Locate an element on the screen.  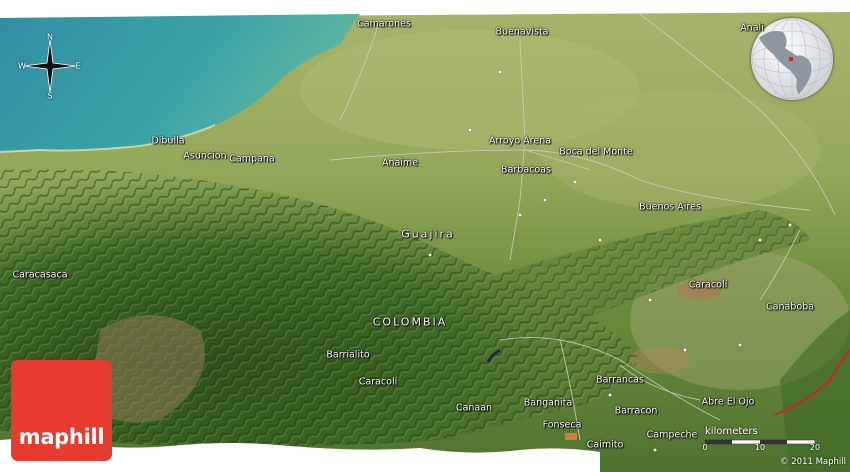
place-label: Barrancas is located at coordinates (620, 380).